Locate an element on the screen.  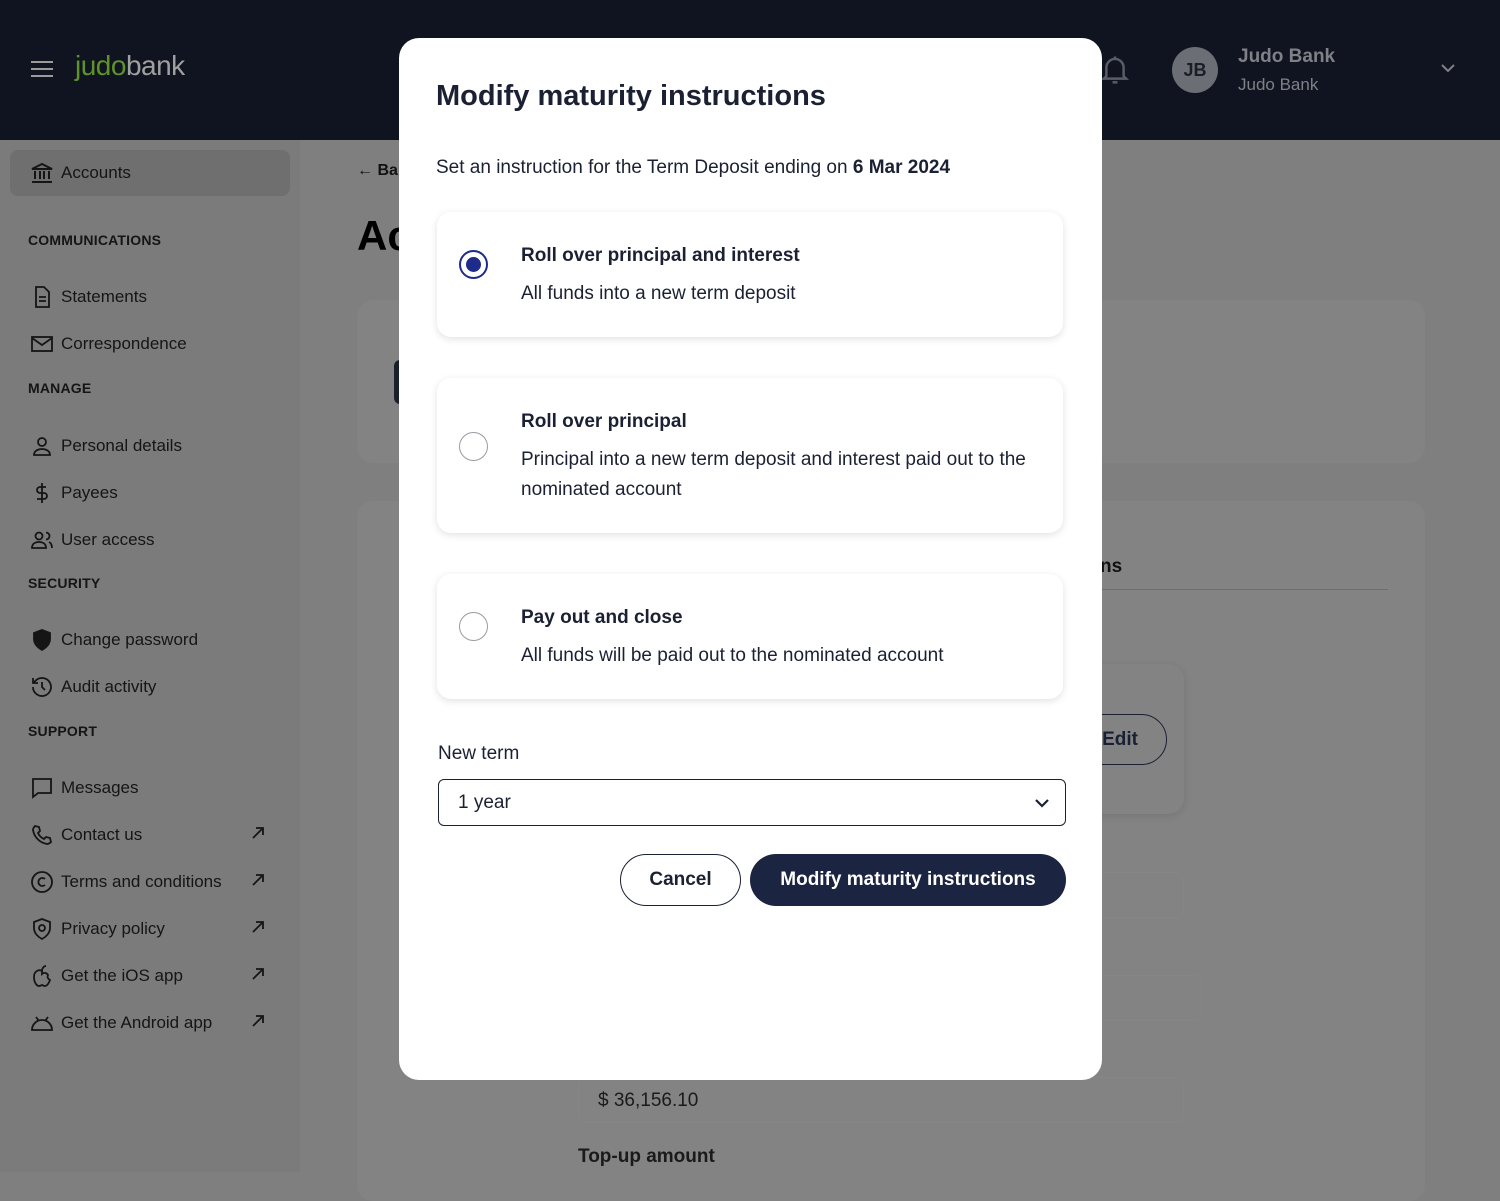
sidebar-item-get-the-ios-app: Get the iOS app is located at coordinates (150, 976).